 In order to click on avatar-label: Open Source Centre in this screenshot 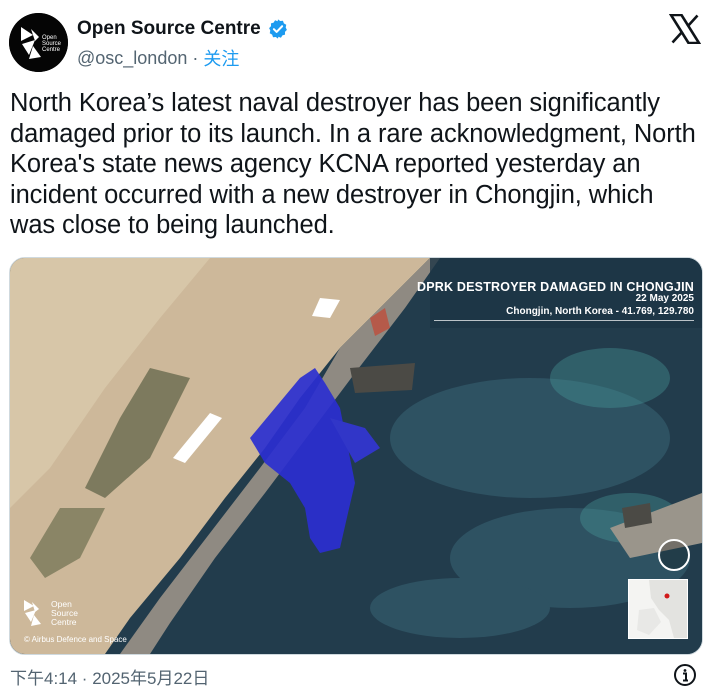, I will do `click(52, 44)`.